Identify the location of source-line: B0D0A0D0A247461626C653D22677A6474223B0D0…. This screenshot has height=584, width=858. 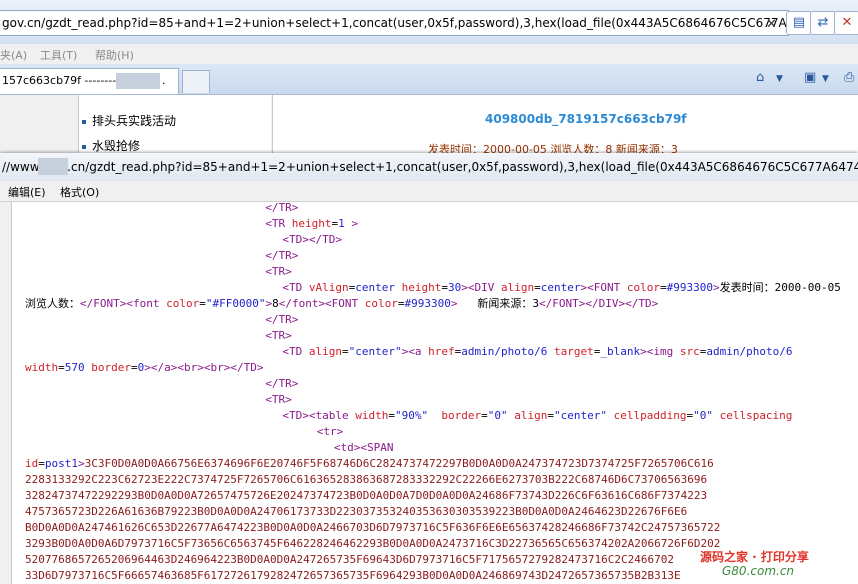
(372, 528).